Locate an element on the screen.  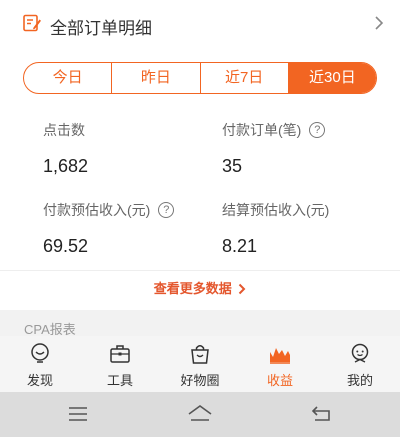
tab-label: 我的 is located at coordinates (359, 380).